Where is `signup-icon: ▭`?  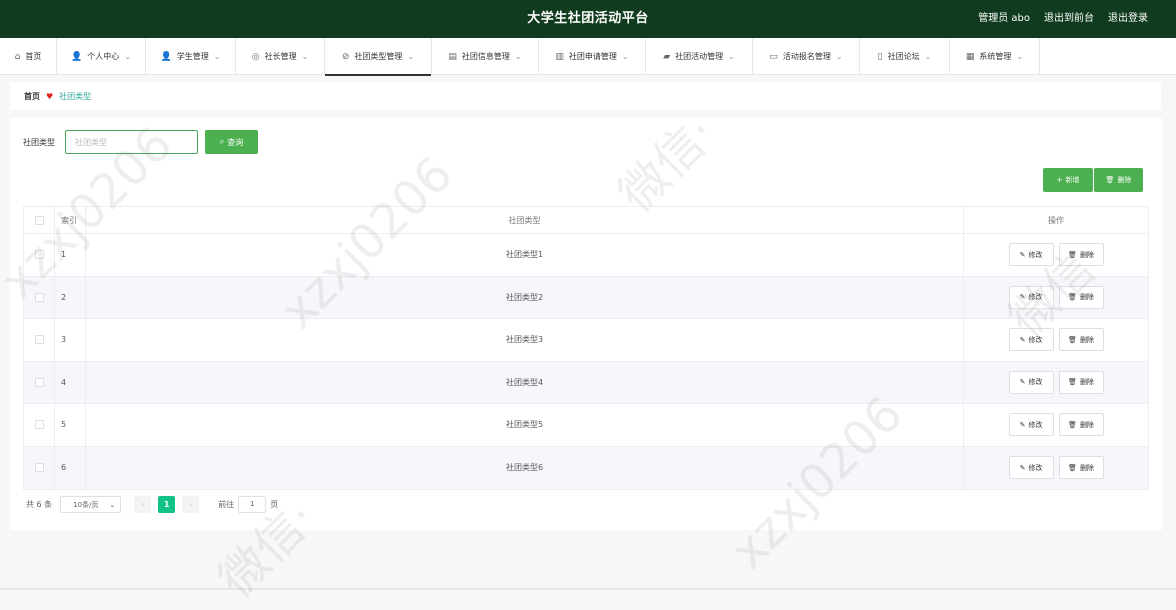 signup-icon: ▭ is located at coordinates (773, 56).